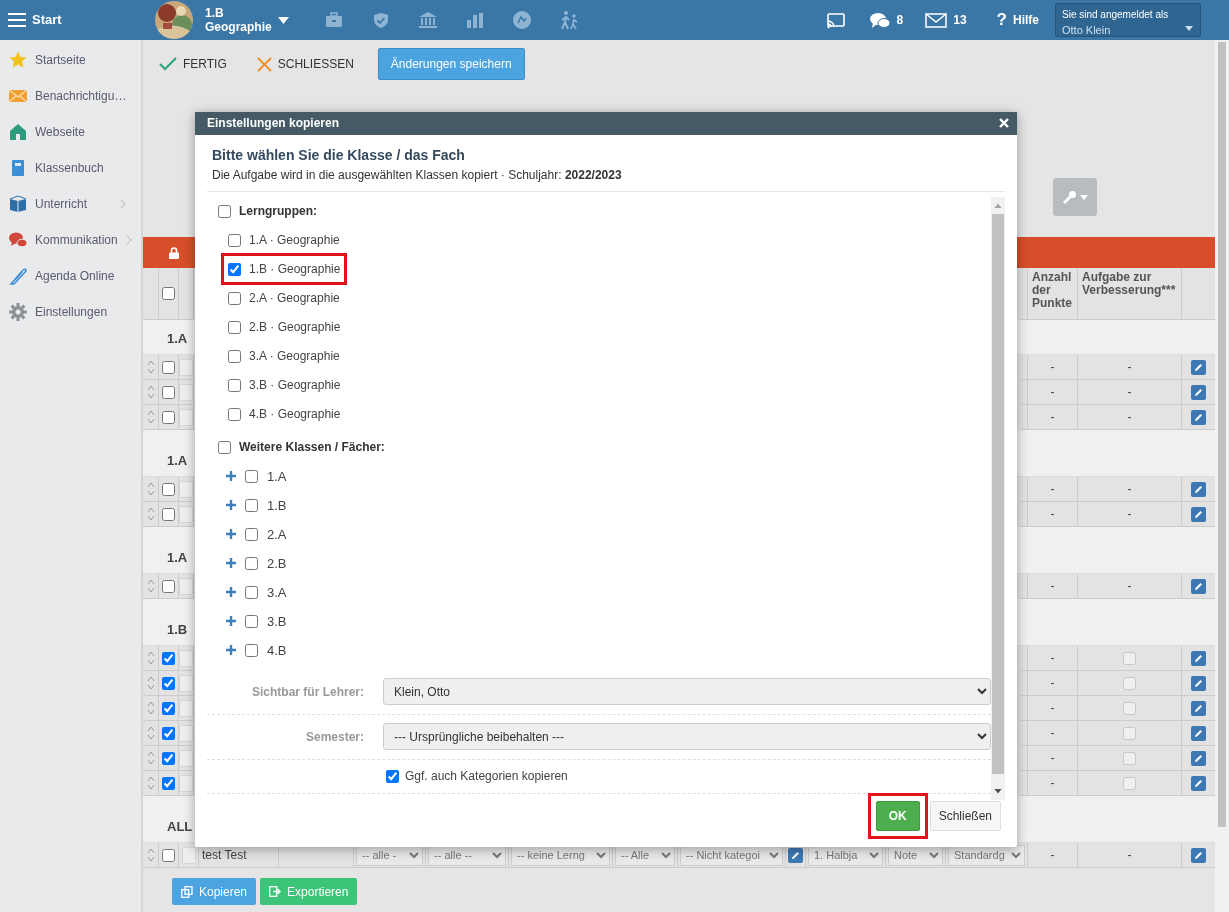 This screenshot has width=1229, height=912. I want to click on sidebar-item: Agenda Online, so click(70, 276).